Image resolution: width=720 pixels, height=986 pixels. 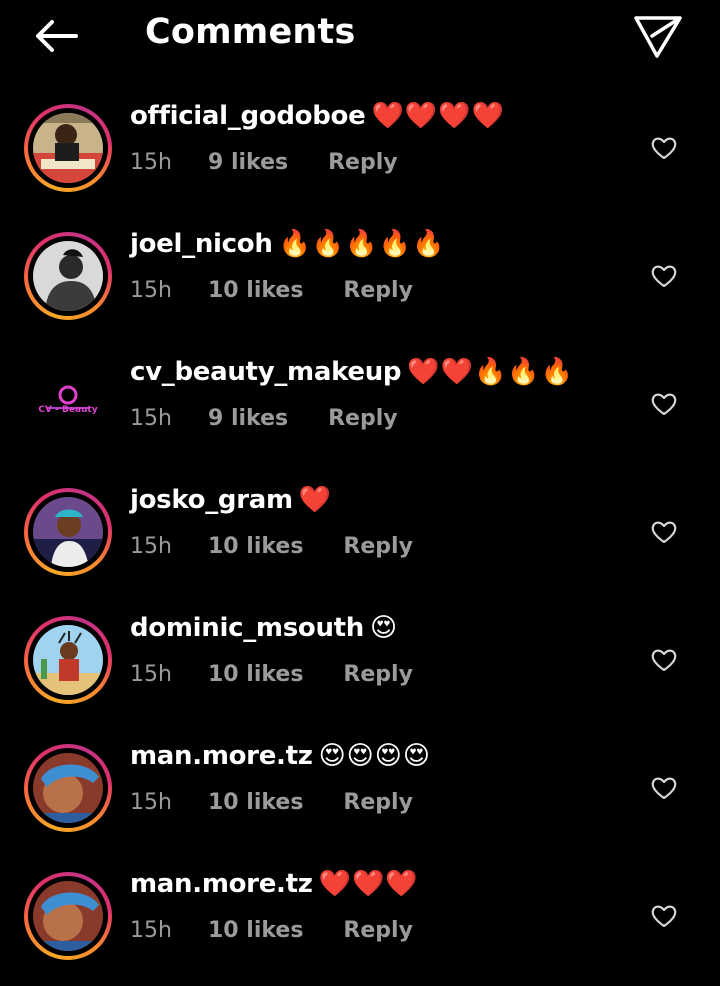 I want to click on username: joel_nicoh, so click(x=201, y=244).